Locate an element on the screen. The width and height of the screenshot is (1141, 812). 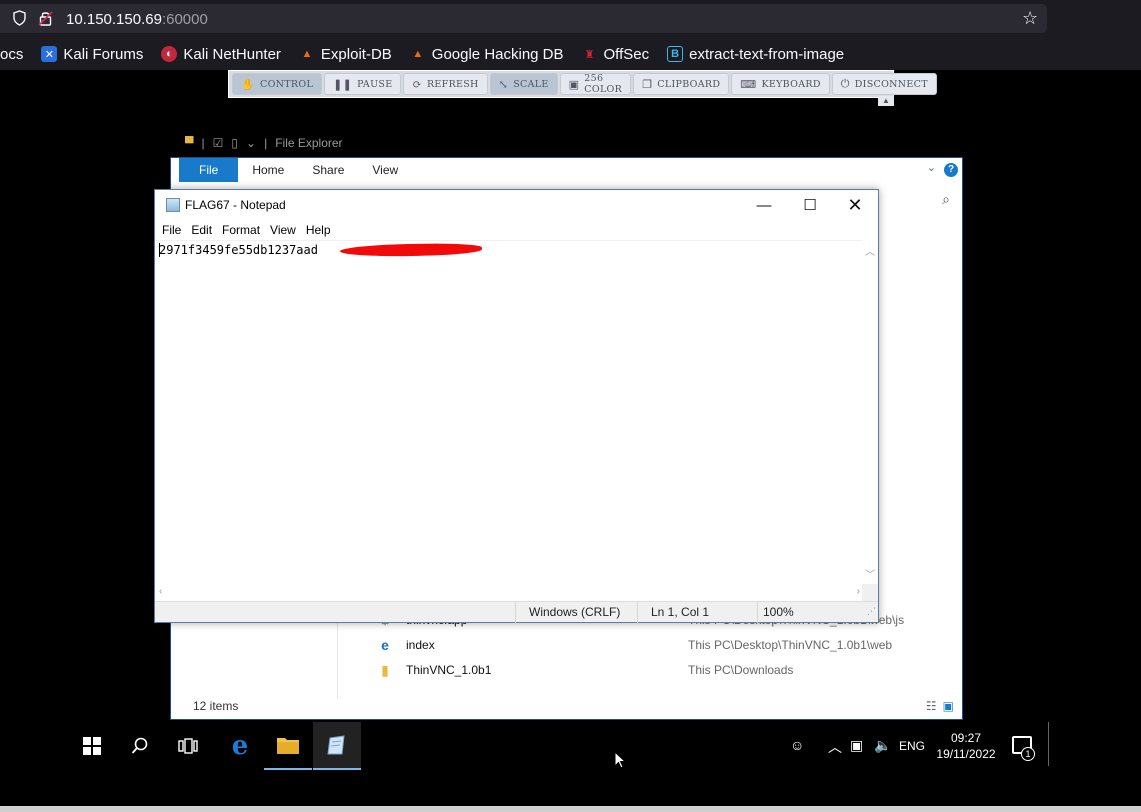
line-ending-status: Windows (CRLF) is located at coordinates (576, 612).